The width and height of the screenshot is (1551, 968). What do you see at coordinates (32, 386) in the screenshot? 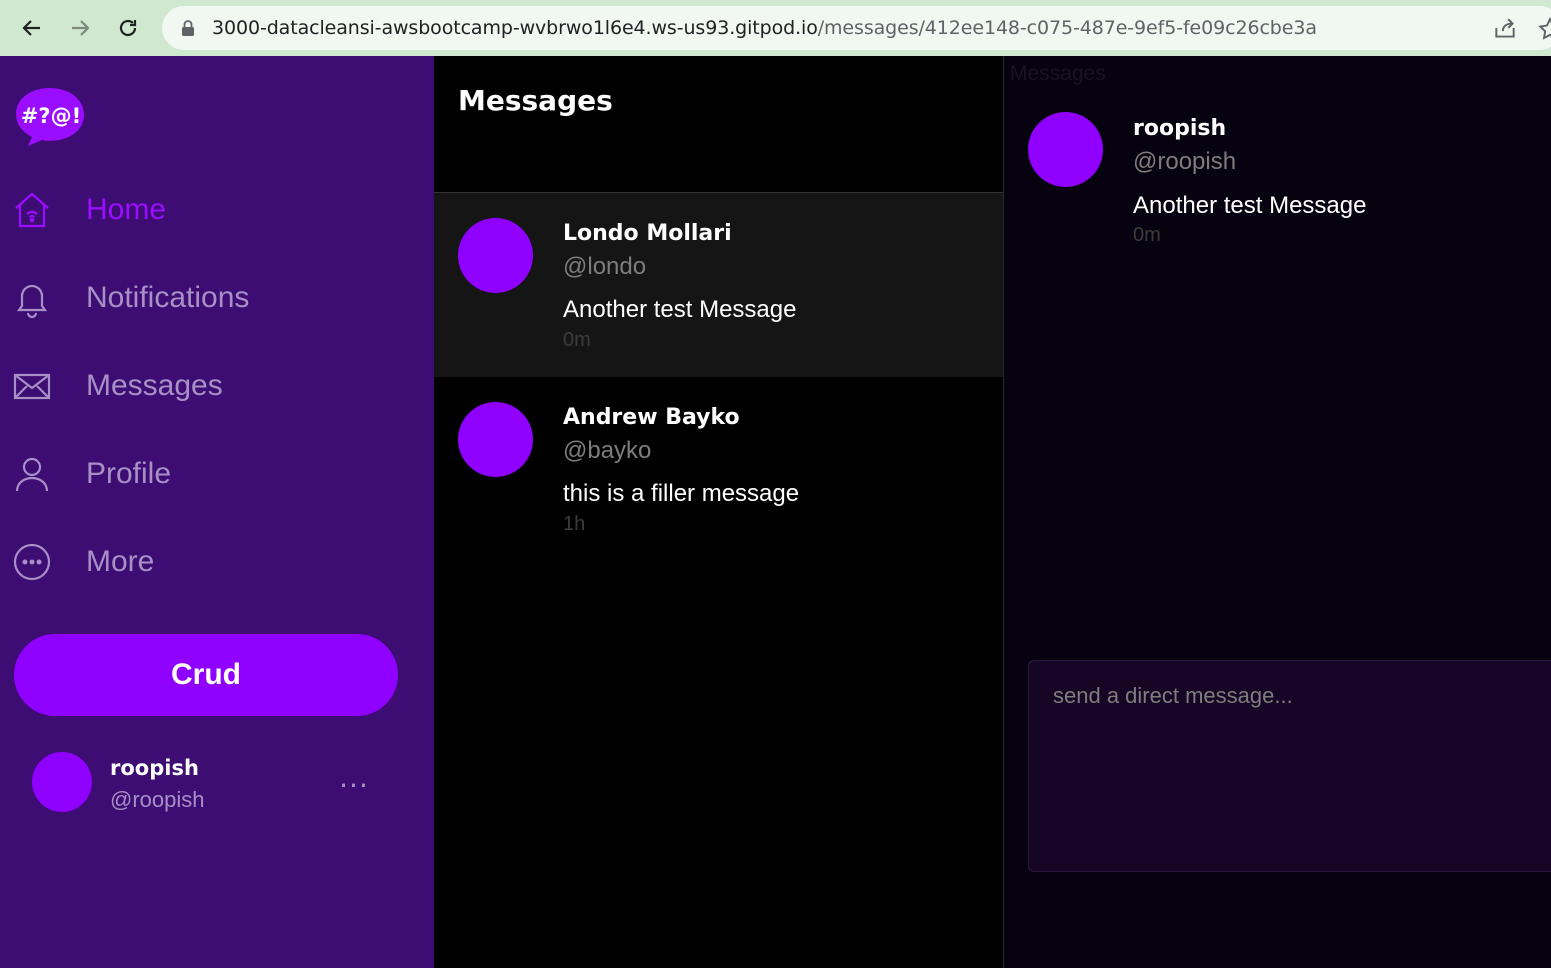
I see `mail-icon` at bounding box center [32, 386].